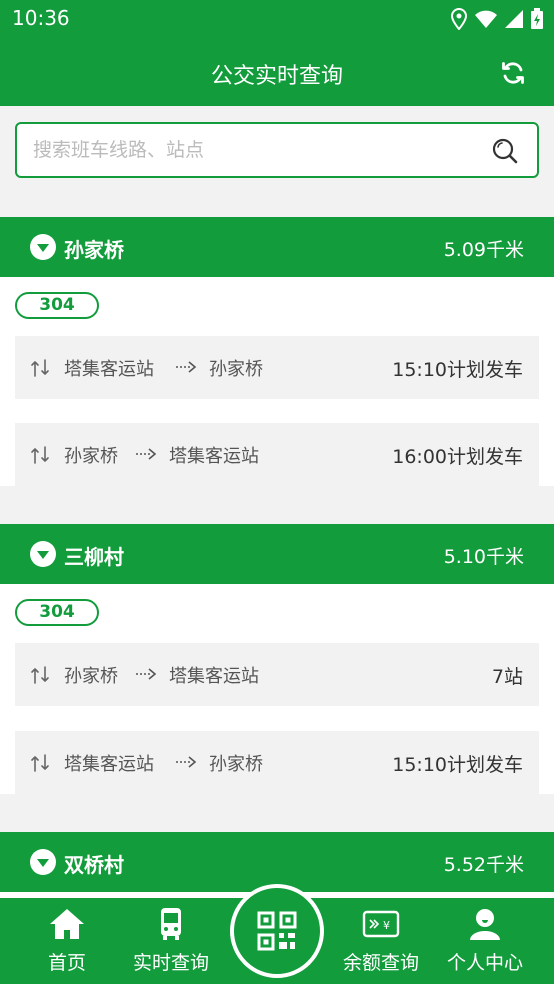 This screenshot has width=554, height=984. What do you see at coordinates (171, 941) in the screenshot?
I see `nav-realtime: 实时查询` at bounding box center [171, 941].